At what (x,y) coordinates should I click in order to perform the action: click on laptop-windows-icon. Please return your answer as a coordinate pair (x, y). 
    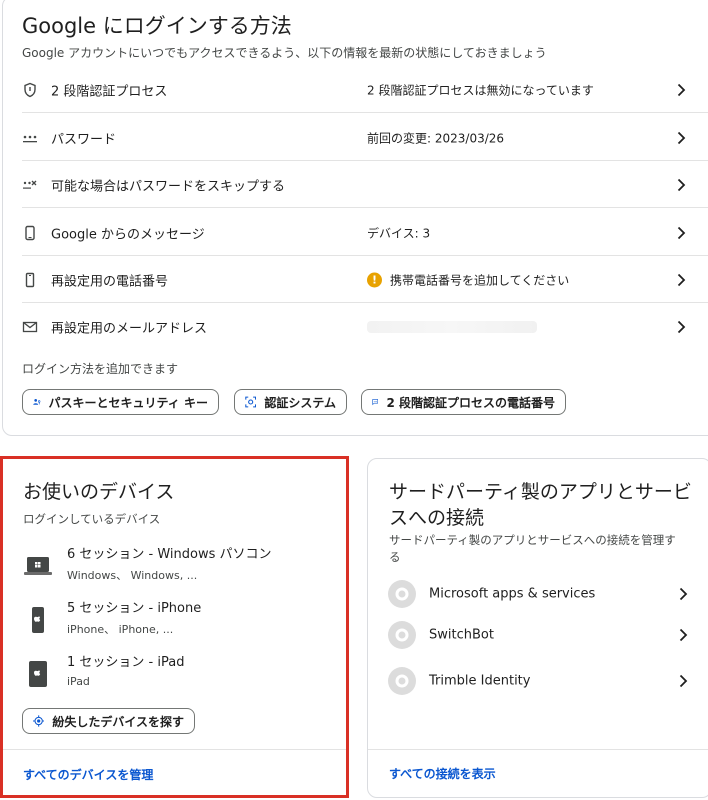
    Looking at the image, I should click on (38, 566).